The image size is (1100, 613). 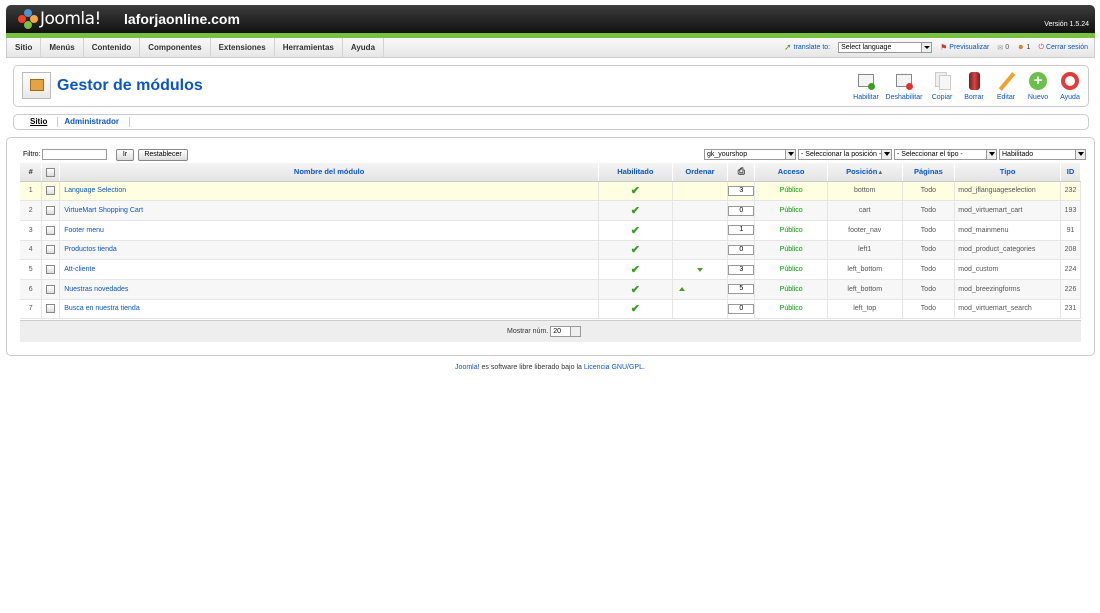 What do you see at coordinates (1063, 48) in the screenshot?
I see `logout-link: ⏻ Cerrar sesión` at bounding box center [1063, 48].